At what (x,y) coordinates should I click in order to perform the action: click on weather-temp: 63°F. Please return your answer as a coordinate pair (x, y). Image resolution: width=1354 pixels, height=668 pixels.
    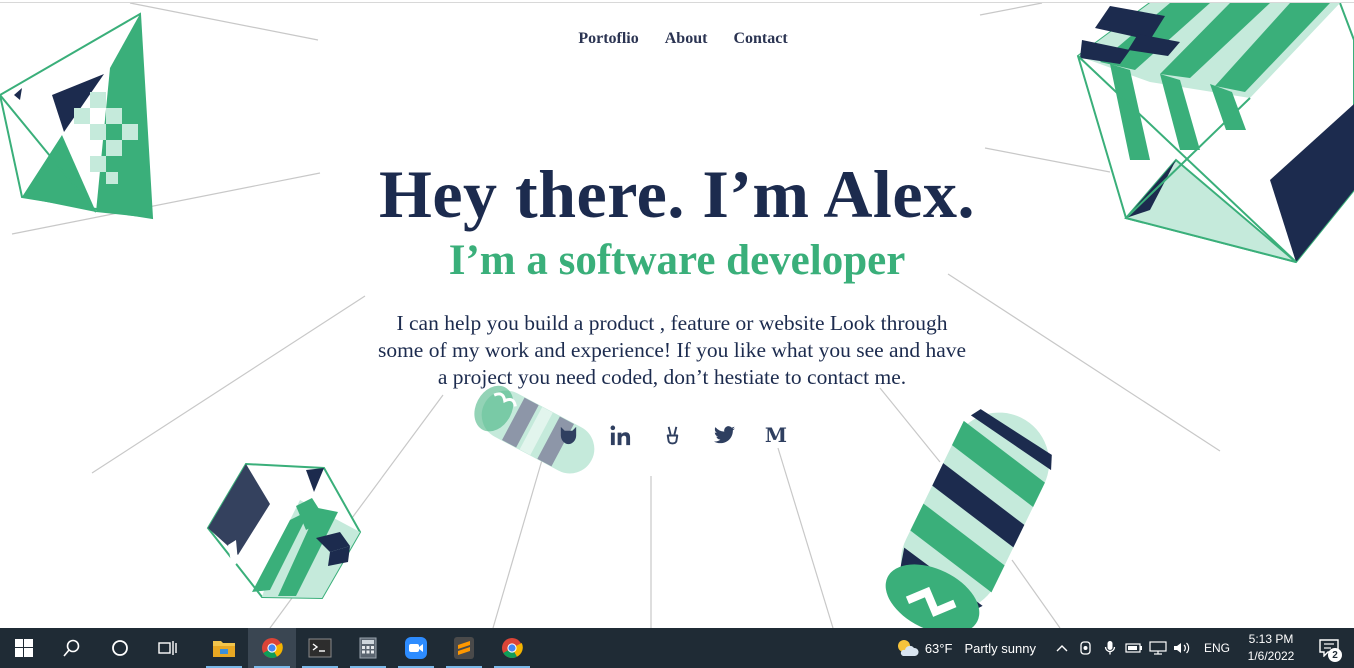
    Looking at the image, I should click on (938, 648).